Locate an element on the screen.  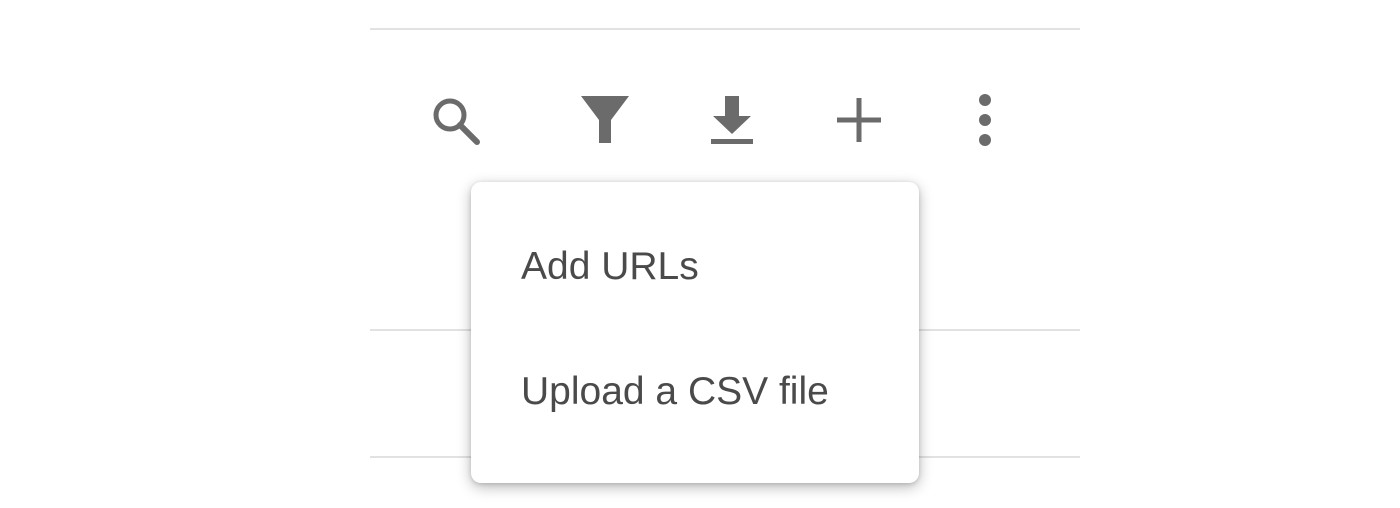
search-icon is located at coordinates (456, 121).